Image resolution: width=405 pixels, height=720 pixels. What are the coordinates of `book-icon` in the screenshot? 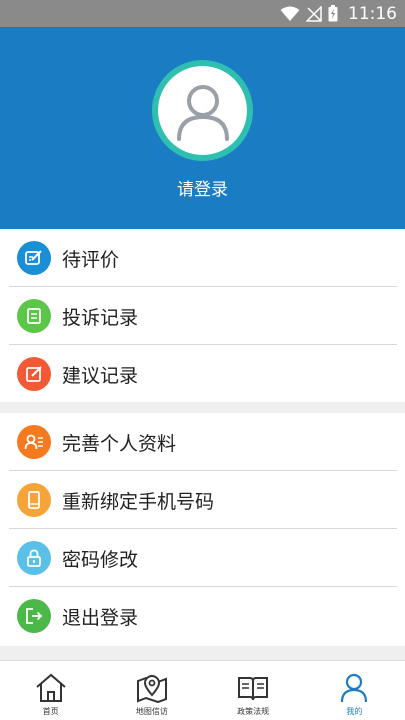 It's located at (253, 689).